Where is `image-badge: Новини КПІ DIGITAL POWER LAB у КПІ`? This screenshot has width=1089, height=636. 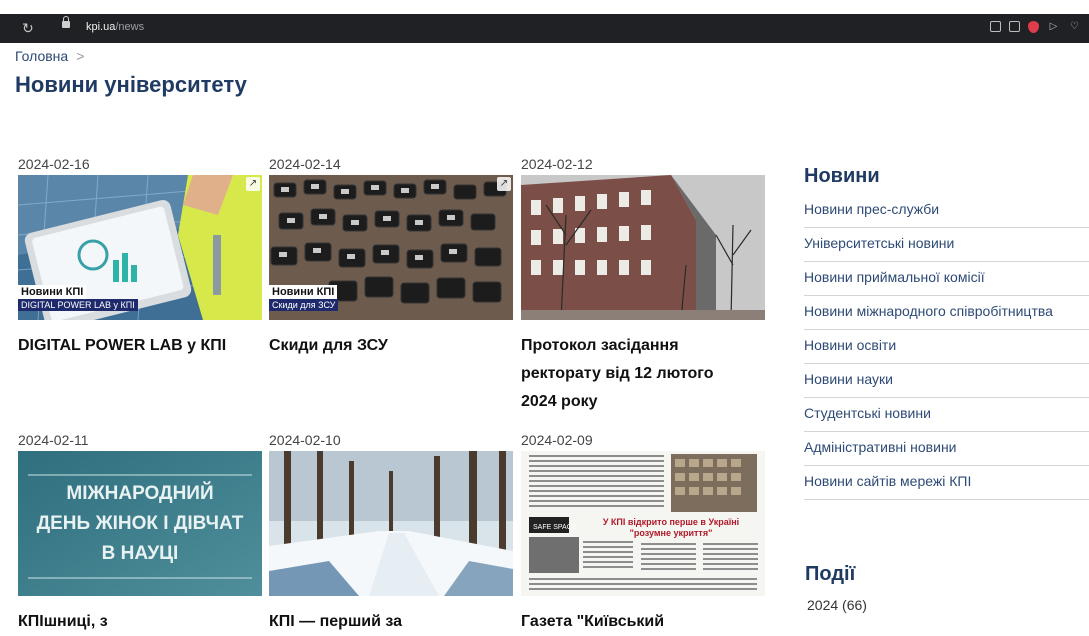 image-badge: Новини КПІ DIGITAL POWER LAB у КПІ is located at coordinates (78, 298).